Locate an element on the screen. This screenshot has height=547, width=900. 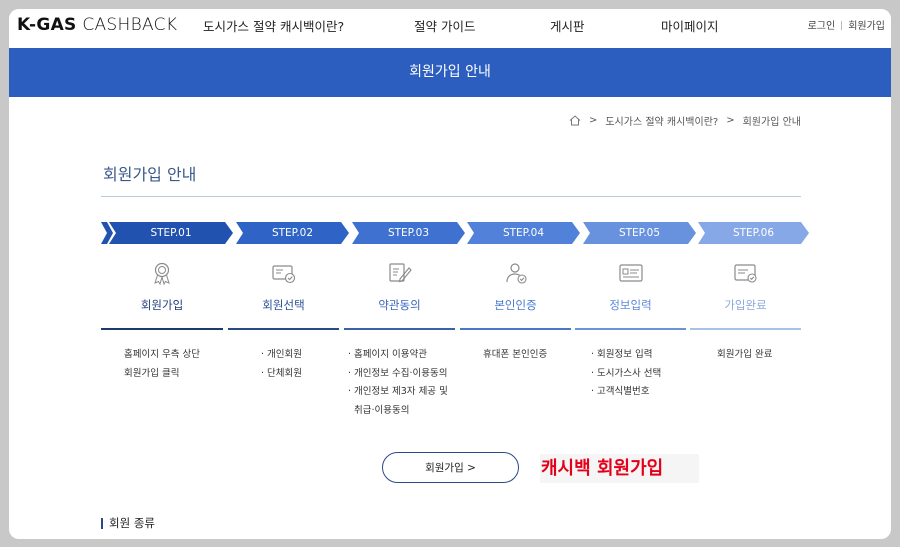
step-title-4: 본인인증 is located at coordinates (515, 305).